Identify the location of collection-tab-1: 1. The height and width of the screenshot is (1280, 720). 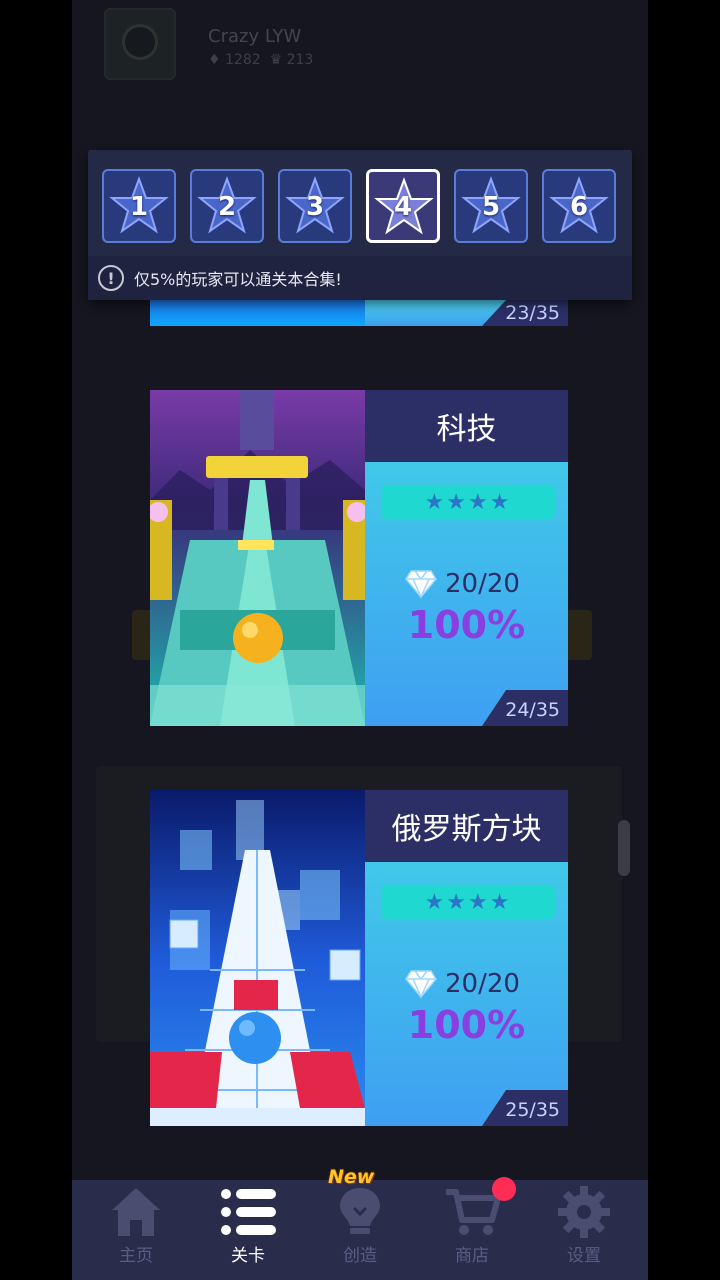
(139, 206).